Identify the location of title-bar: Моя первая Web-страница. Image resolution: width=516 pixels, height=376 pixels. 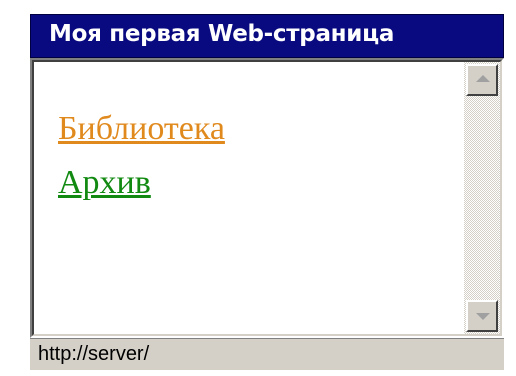
(267, 36).